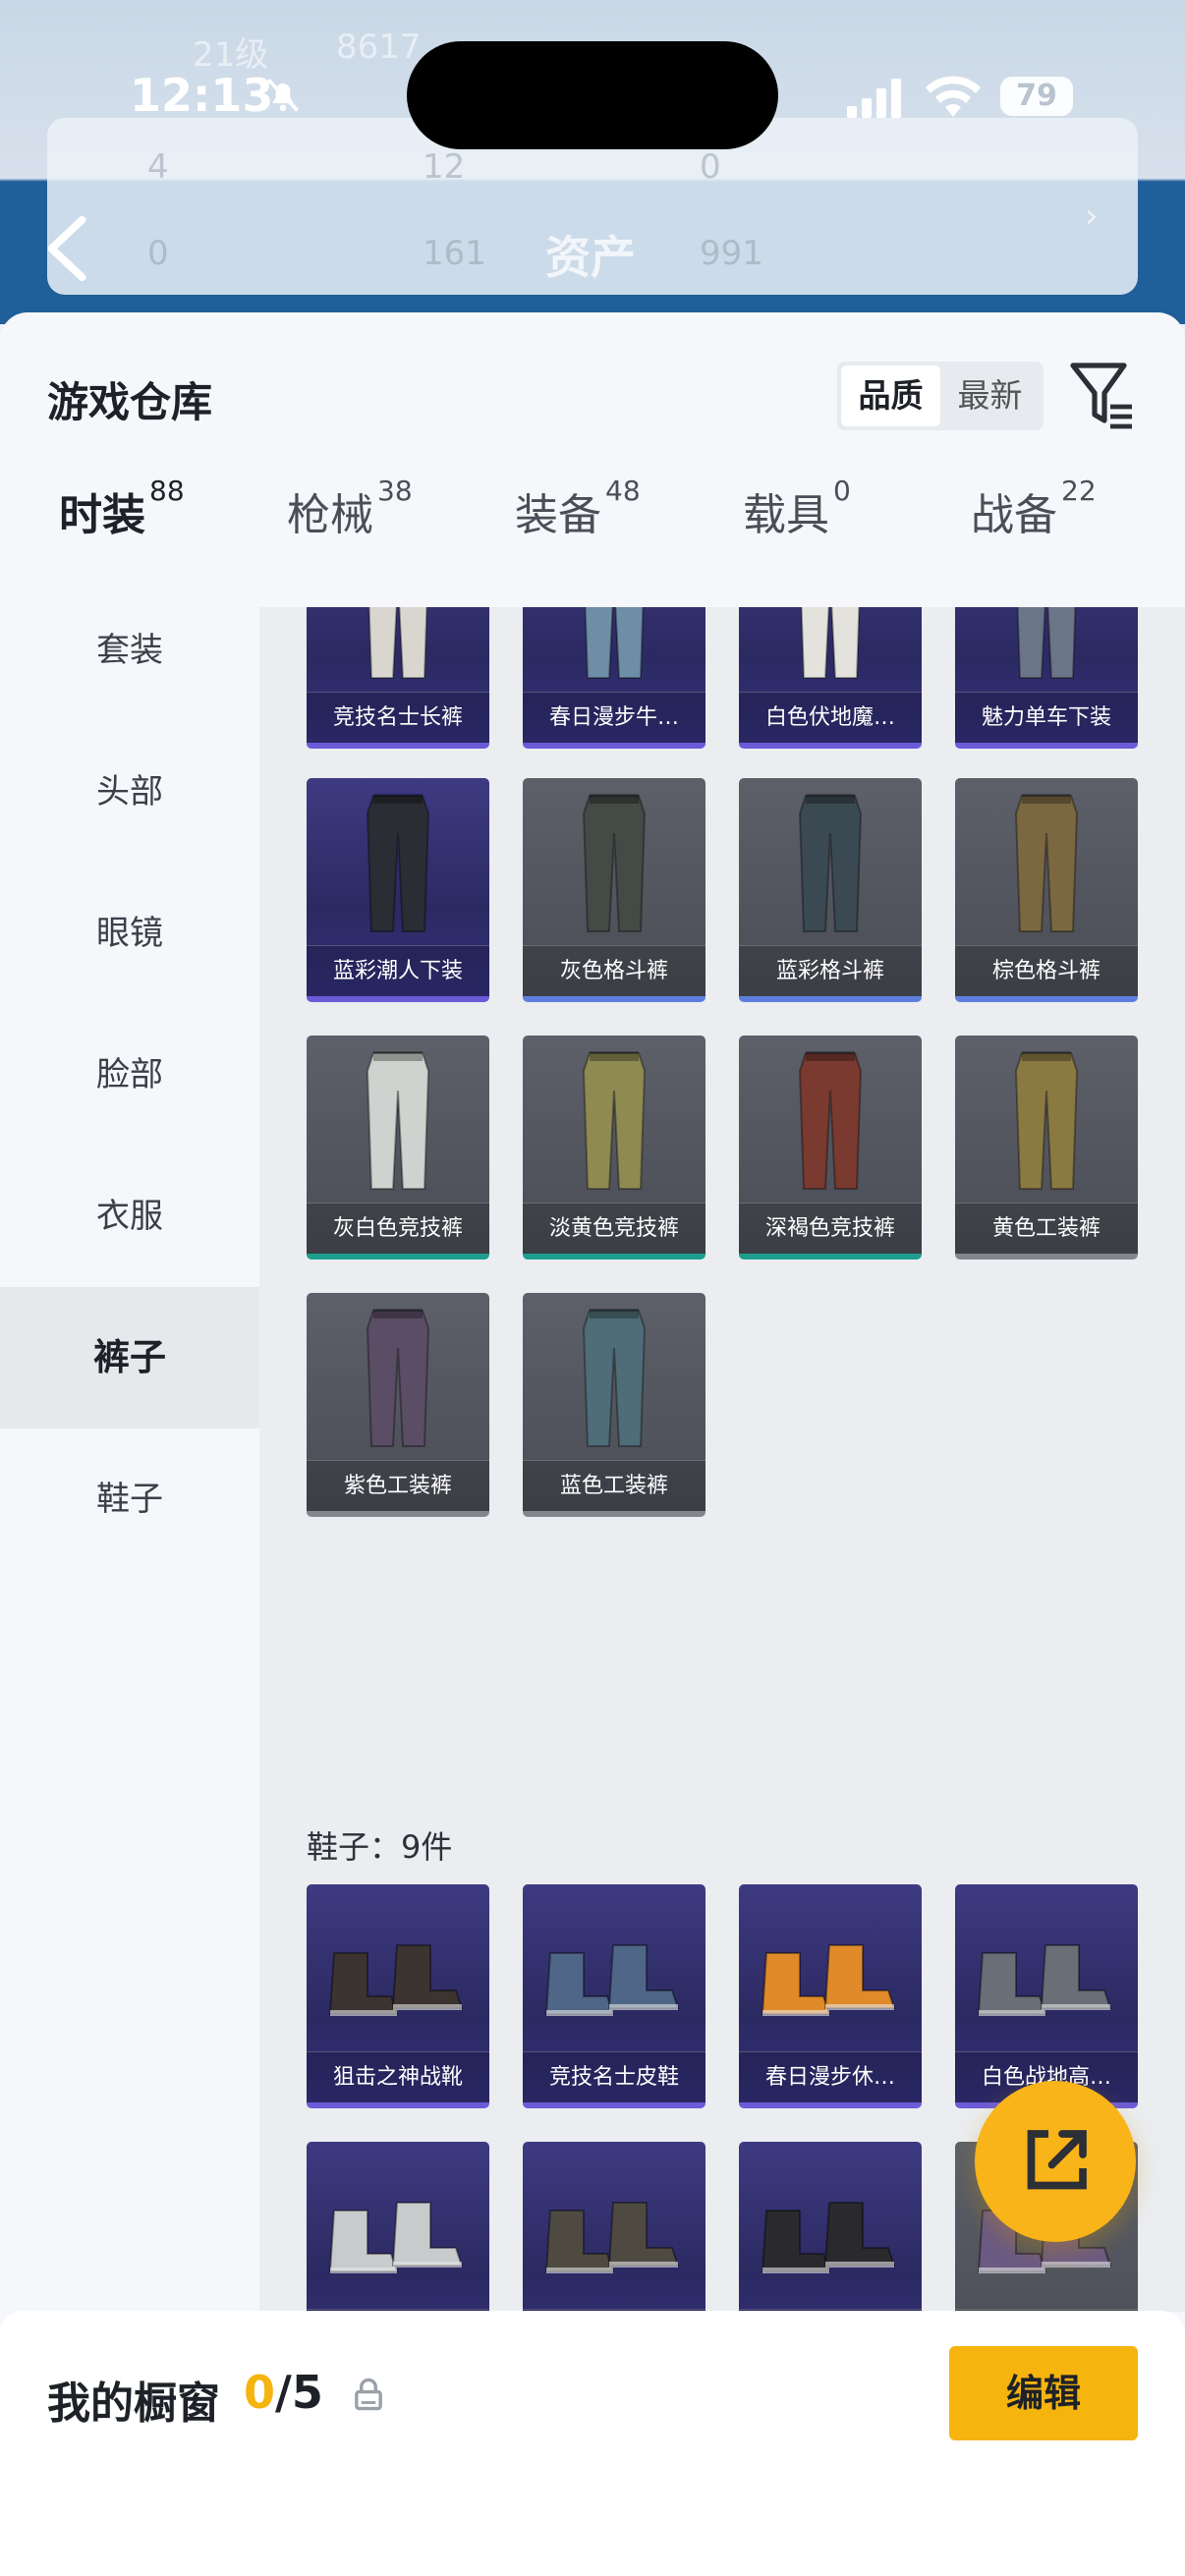  Describe the element at coordinates (711, 167) in the screenshot. I see `background-stat: 0` at that location.